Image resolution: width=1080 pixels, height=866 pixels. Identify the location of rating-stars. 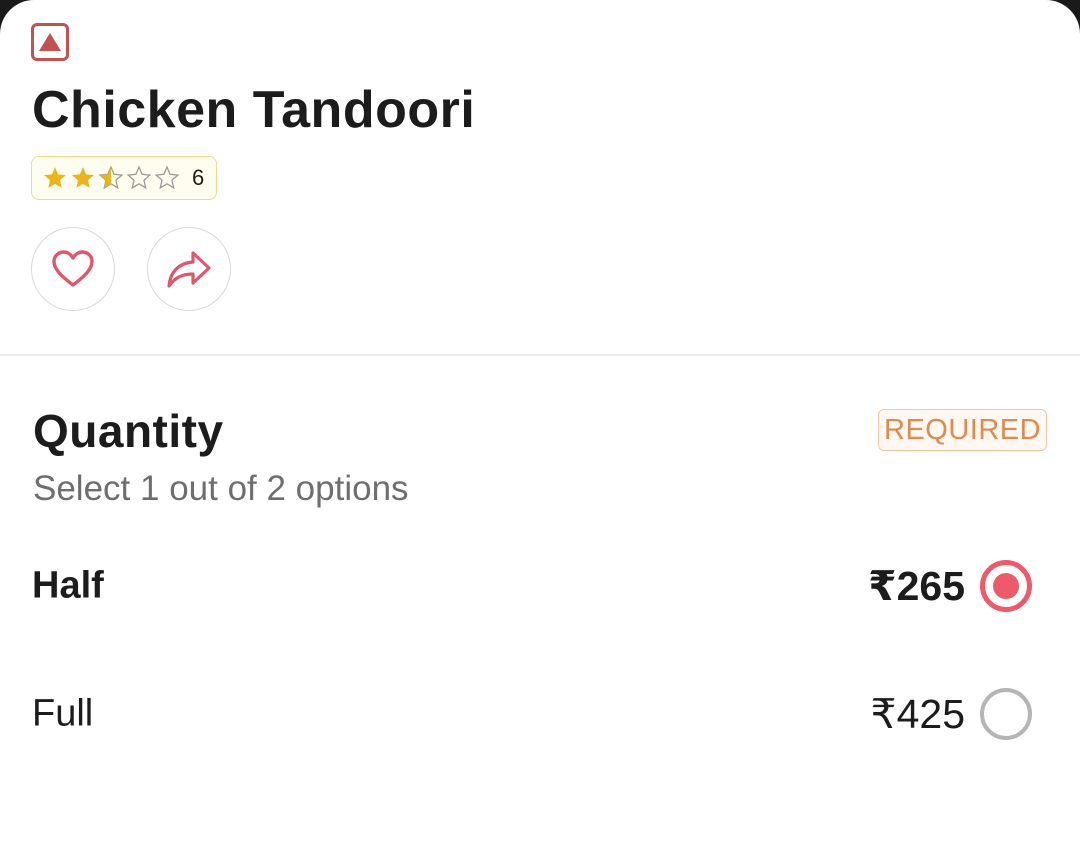
(111, 178).